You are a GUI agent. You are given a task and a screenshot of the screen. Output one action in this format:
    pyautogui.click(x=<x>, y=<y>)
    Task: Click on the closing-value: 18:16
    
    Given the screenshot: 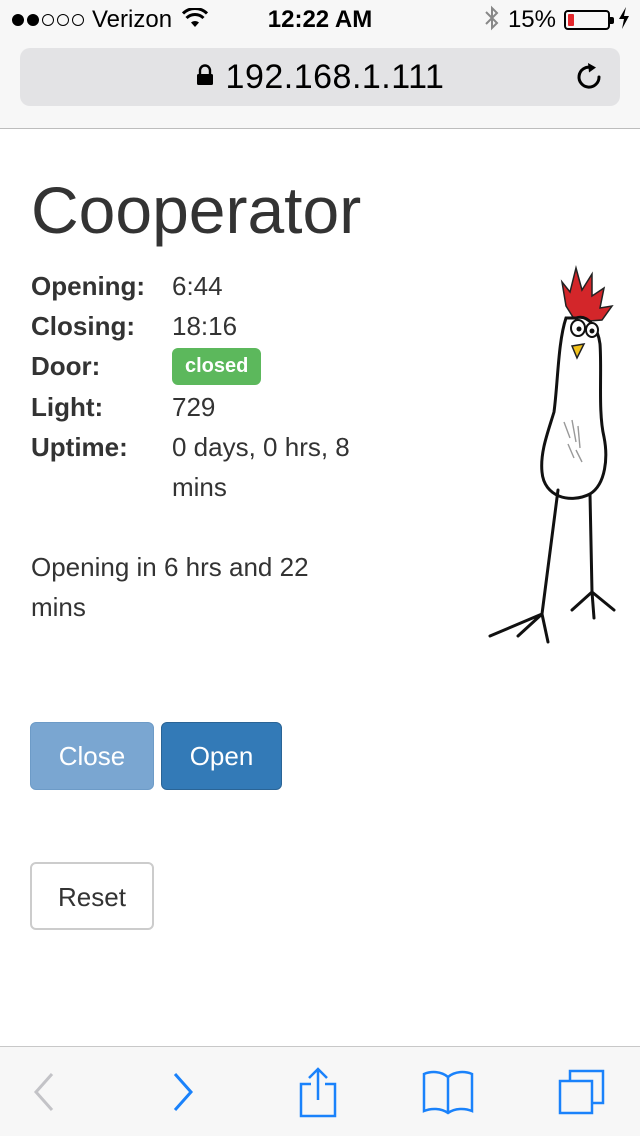 What is the action you would take?
    pyautogui.click(x=205, y=326)
    